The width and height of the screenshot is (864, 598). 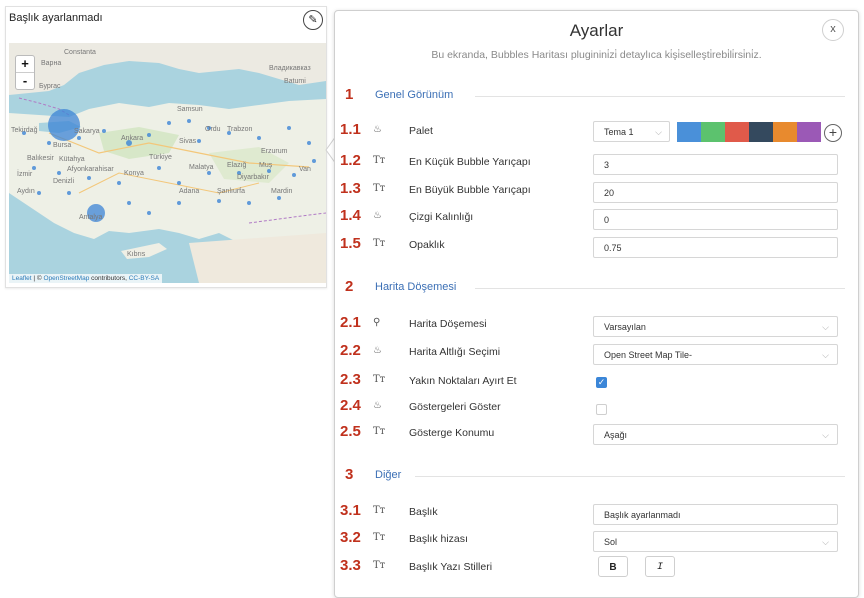 What do you see at coordinates (438, 539) in the screenshot?
I see `row-label: Başlık hizası` at bounding box center [438, 539].